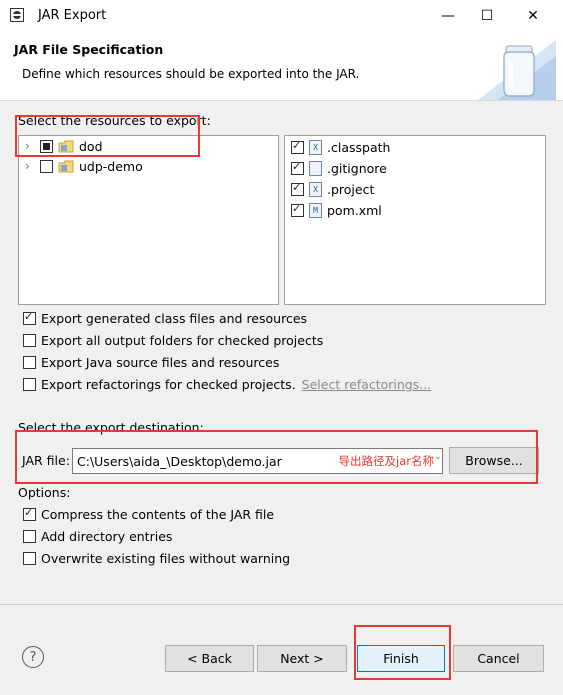  Describe the element at coordinates (17, 15) in the screenshot. I see `eclipse-app-icon` at that location.